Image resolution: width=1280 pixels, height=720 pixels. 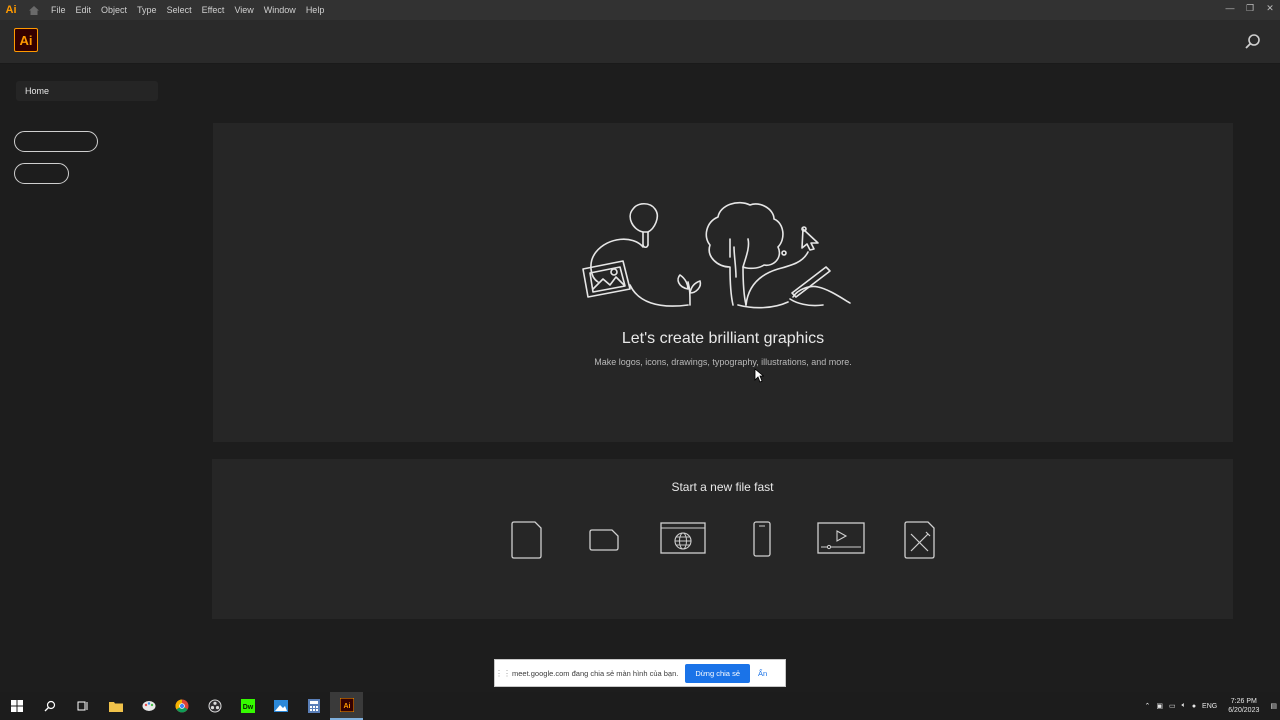 What do you see at coordinates (26, 40) in the screenshot?
I see `illustrator-app-logo: Ai` at bounding box center [26, 40].